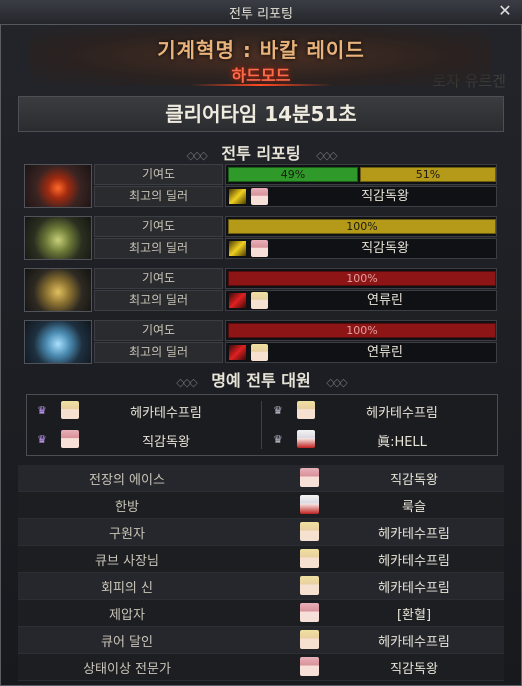 The height and width of the screenshot is (686, 522). Describe the element at coordinates (261, 667) in the screenshot. I see `award-row: 상태이상 전문가 직감독왕` at that location.